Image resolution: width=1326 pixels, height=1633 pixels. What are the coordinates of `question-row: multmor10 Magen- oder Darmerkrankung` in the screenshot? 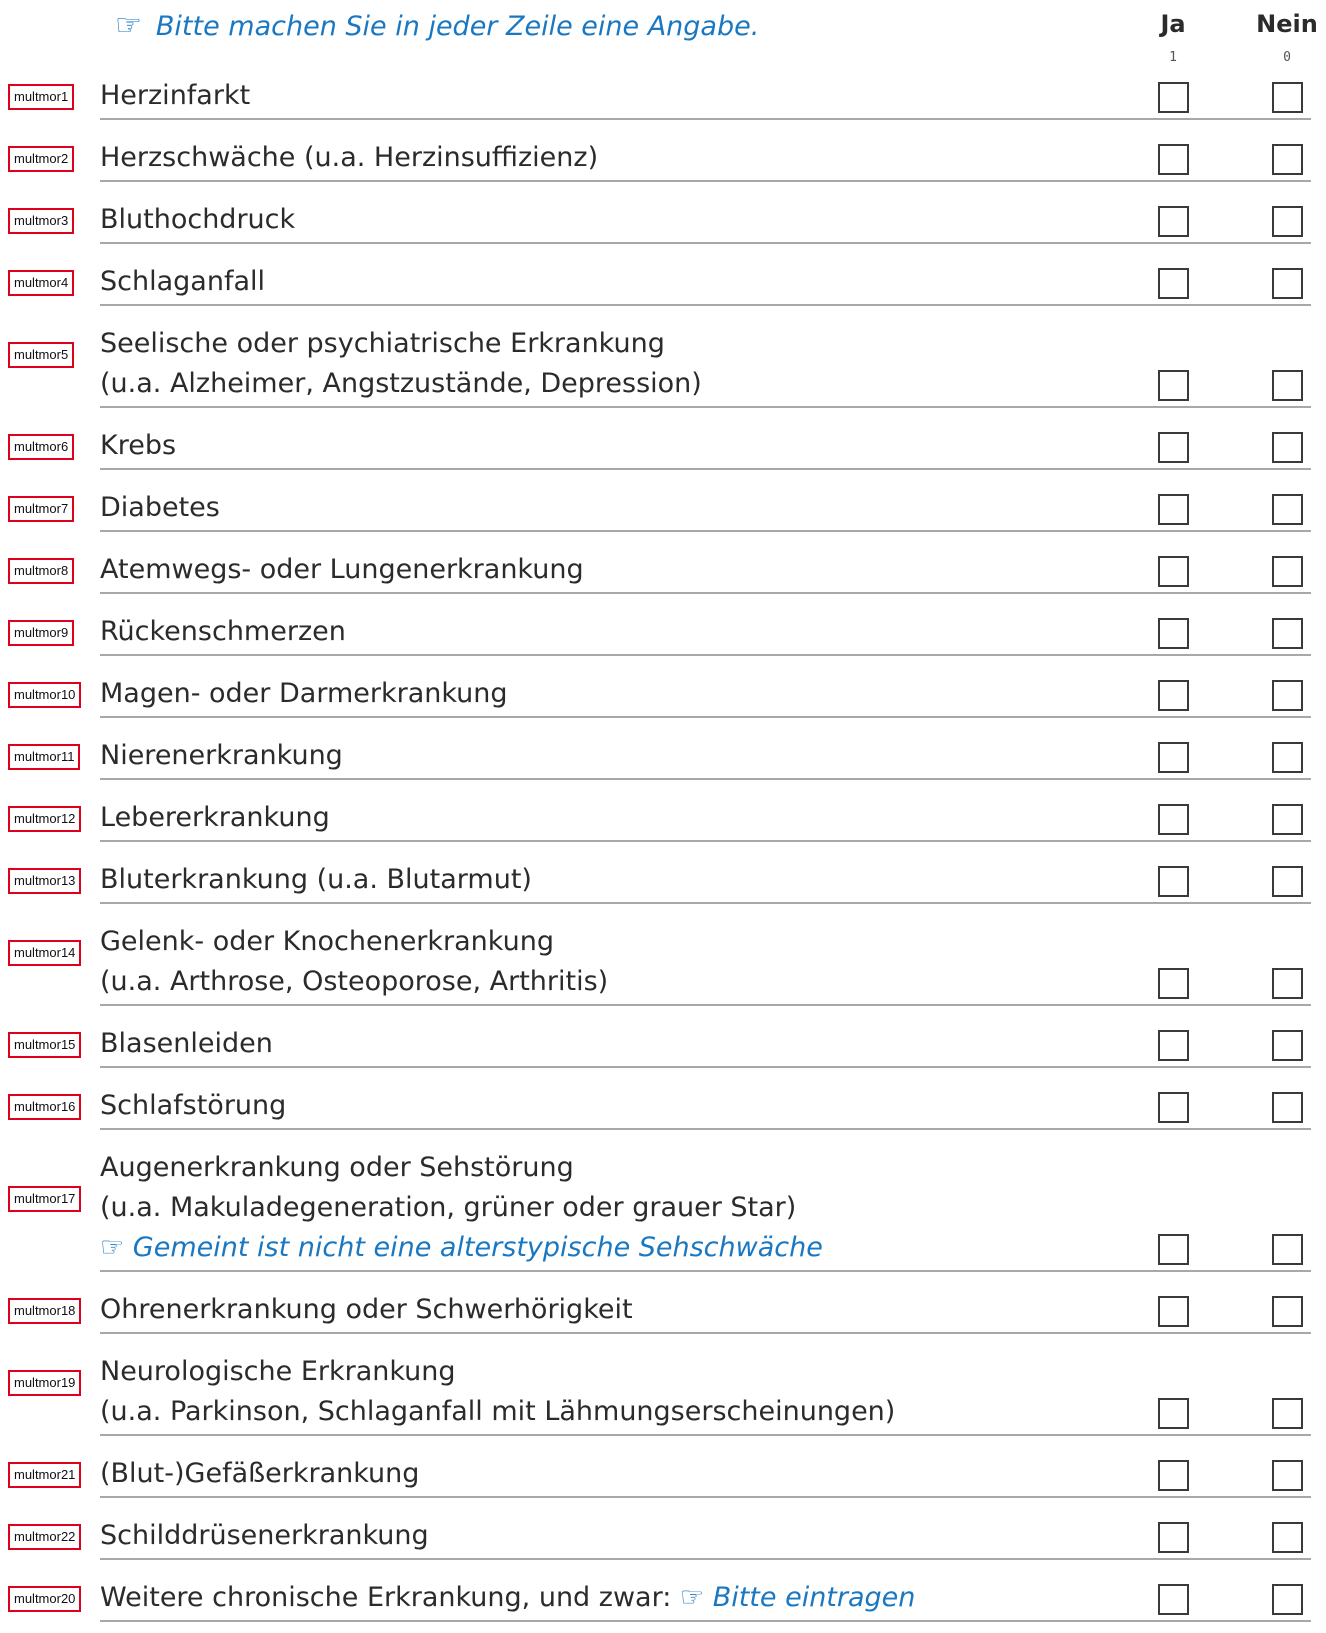 It's located at (663, 696).